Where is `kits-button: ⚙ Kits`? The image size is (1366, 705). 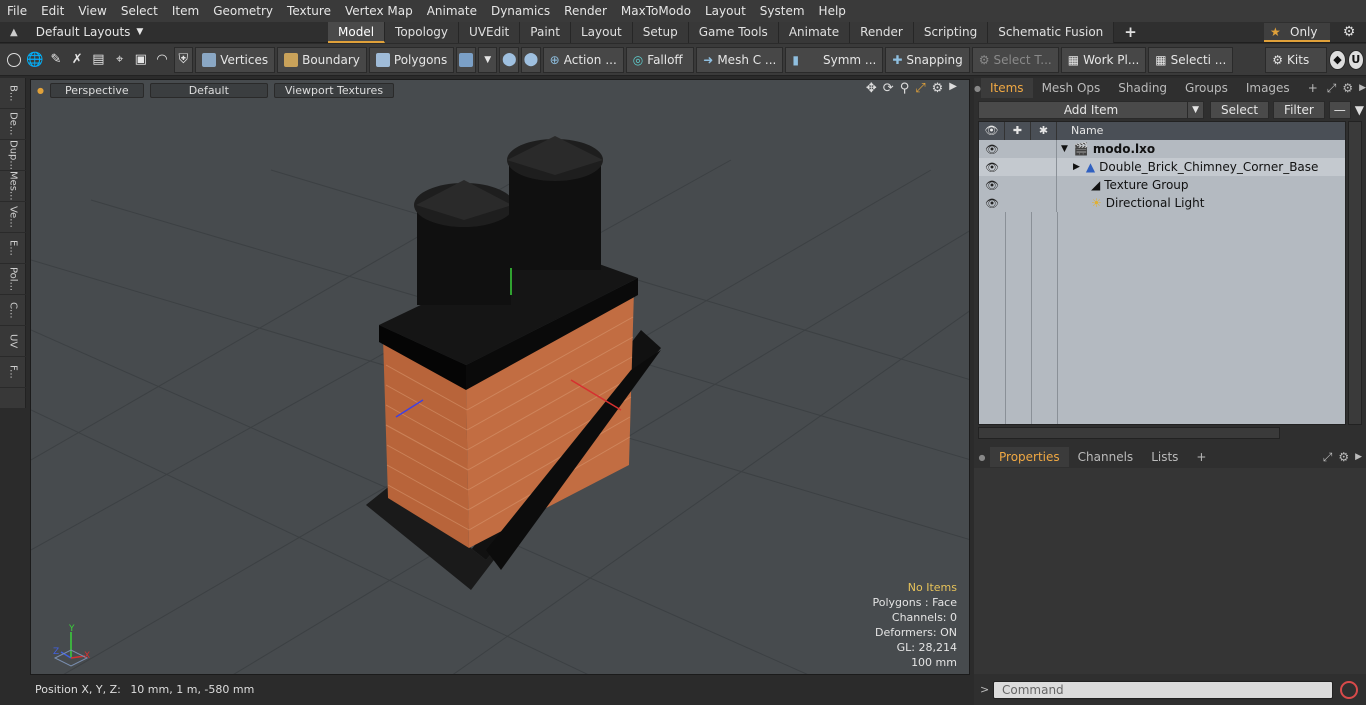 kits-button: ⚙ Kits is located at coordinates (1296, 59).